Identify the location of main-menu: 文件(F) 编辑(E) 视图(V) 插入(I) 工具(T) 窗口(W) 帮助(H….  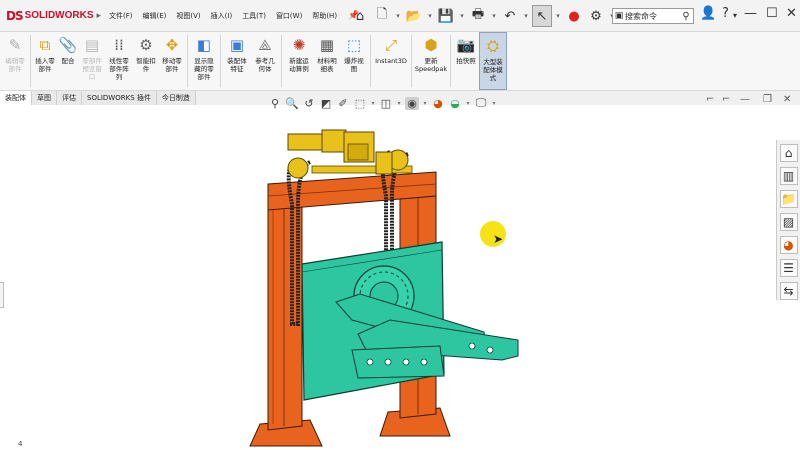
(231, 16).